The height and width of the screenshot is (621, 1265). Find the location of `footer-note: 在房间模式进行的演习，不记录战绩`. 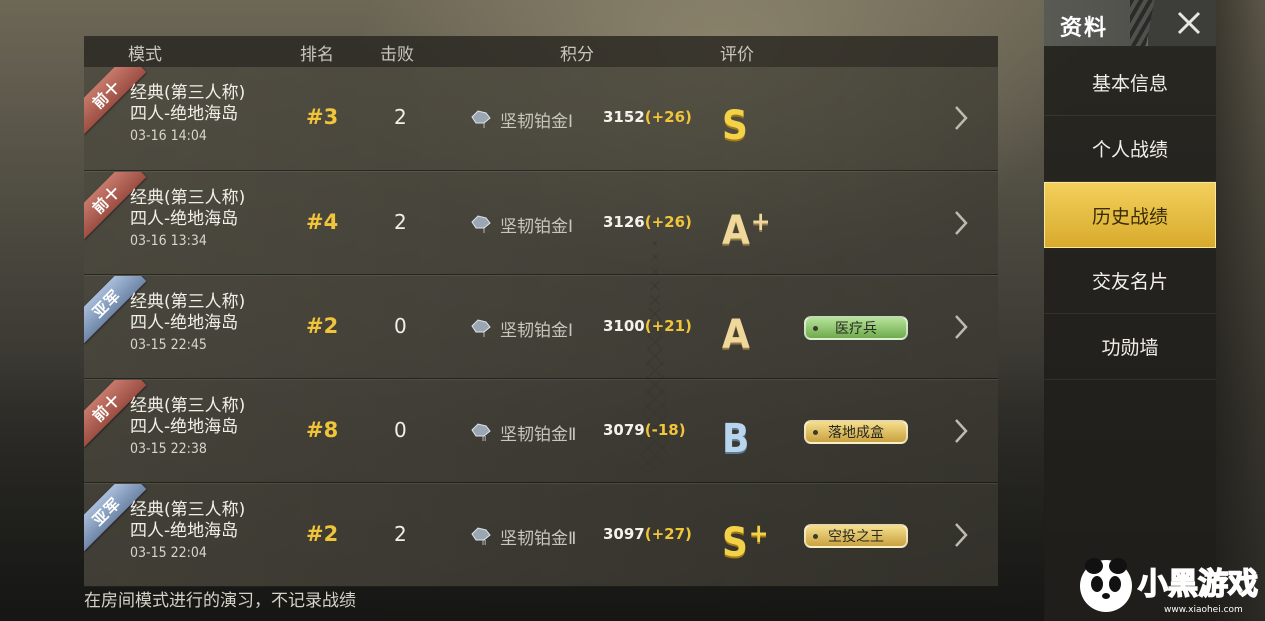

footer-note: 在房间模式进行的演习，不记录战绩 is located at coordinates (220, 601).